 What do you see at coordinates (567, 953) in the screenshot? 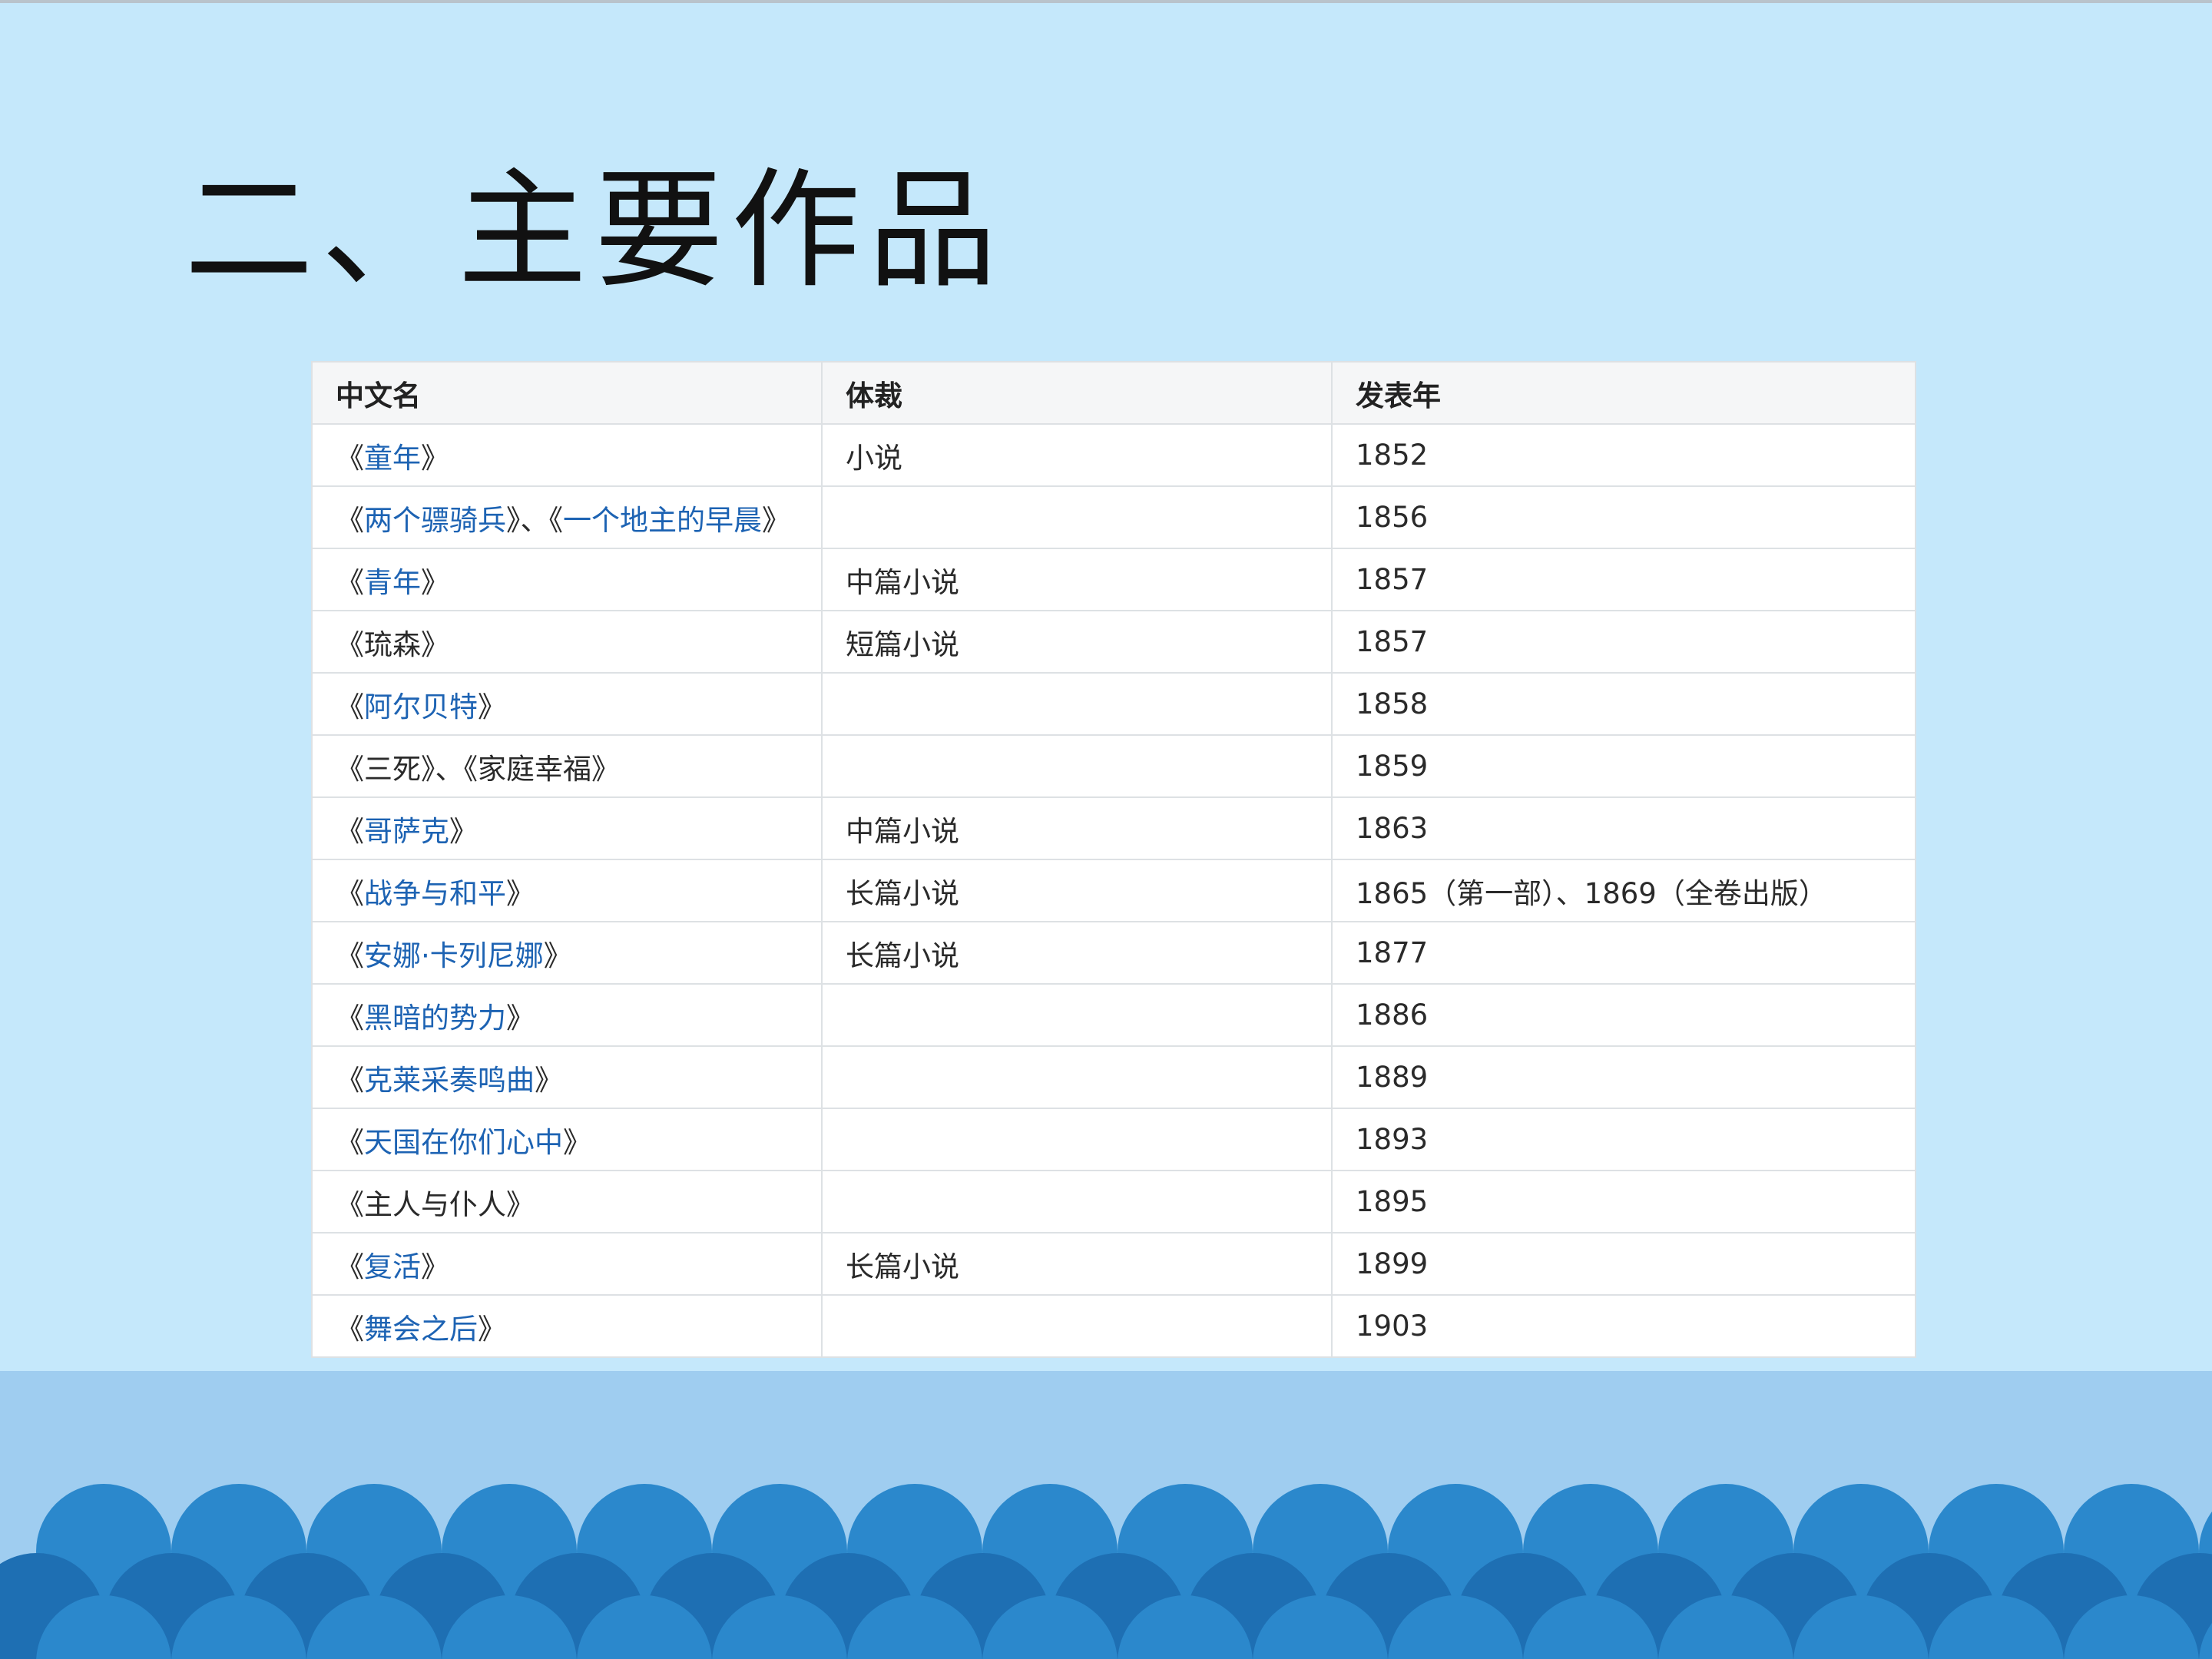
I see `work-title-cell: 《安娜·卡列尼娜》` at bounding box center [567, 953].